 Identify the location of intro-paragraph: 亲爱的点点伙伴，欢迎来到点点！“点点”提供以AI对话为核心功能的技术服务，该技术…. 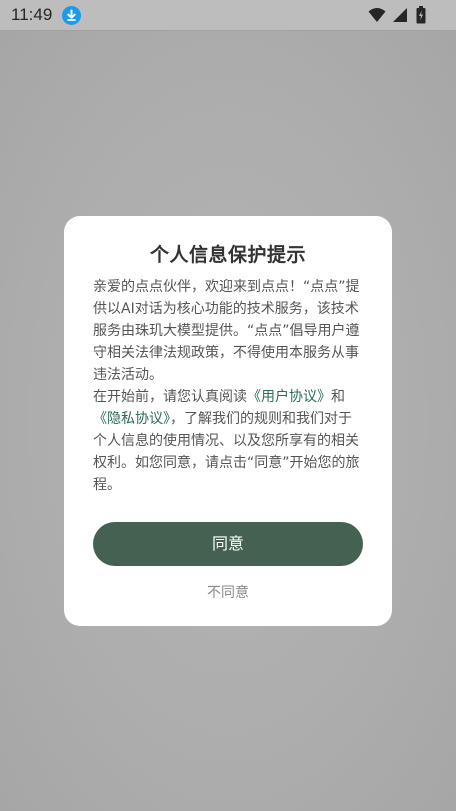
(226, 331).